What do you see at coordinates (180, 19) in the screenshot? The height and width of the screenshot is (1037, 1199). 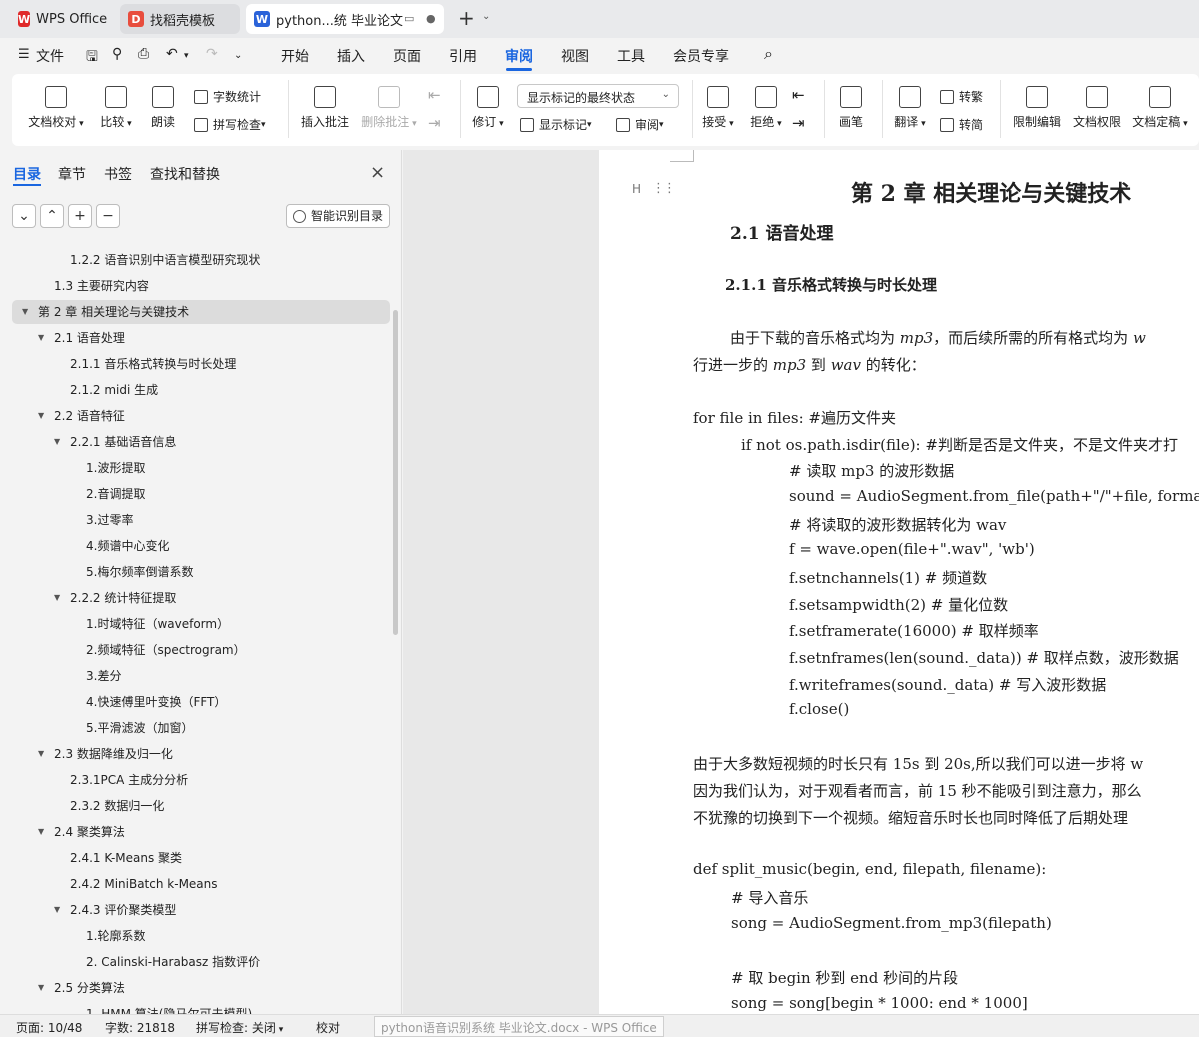 I see `tab-daoke-template: D 找稻壳模板` at bounding box center [180, 19].